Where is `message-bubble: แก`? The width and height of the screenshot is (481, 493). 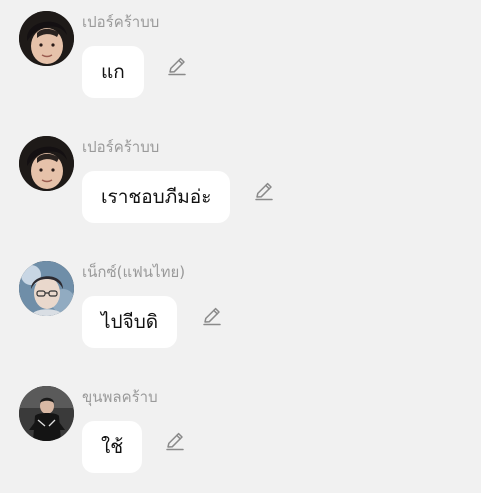 message-bubble: แก is located at coordinates (113, 72).